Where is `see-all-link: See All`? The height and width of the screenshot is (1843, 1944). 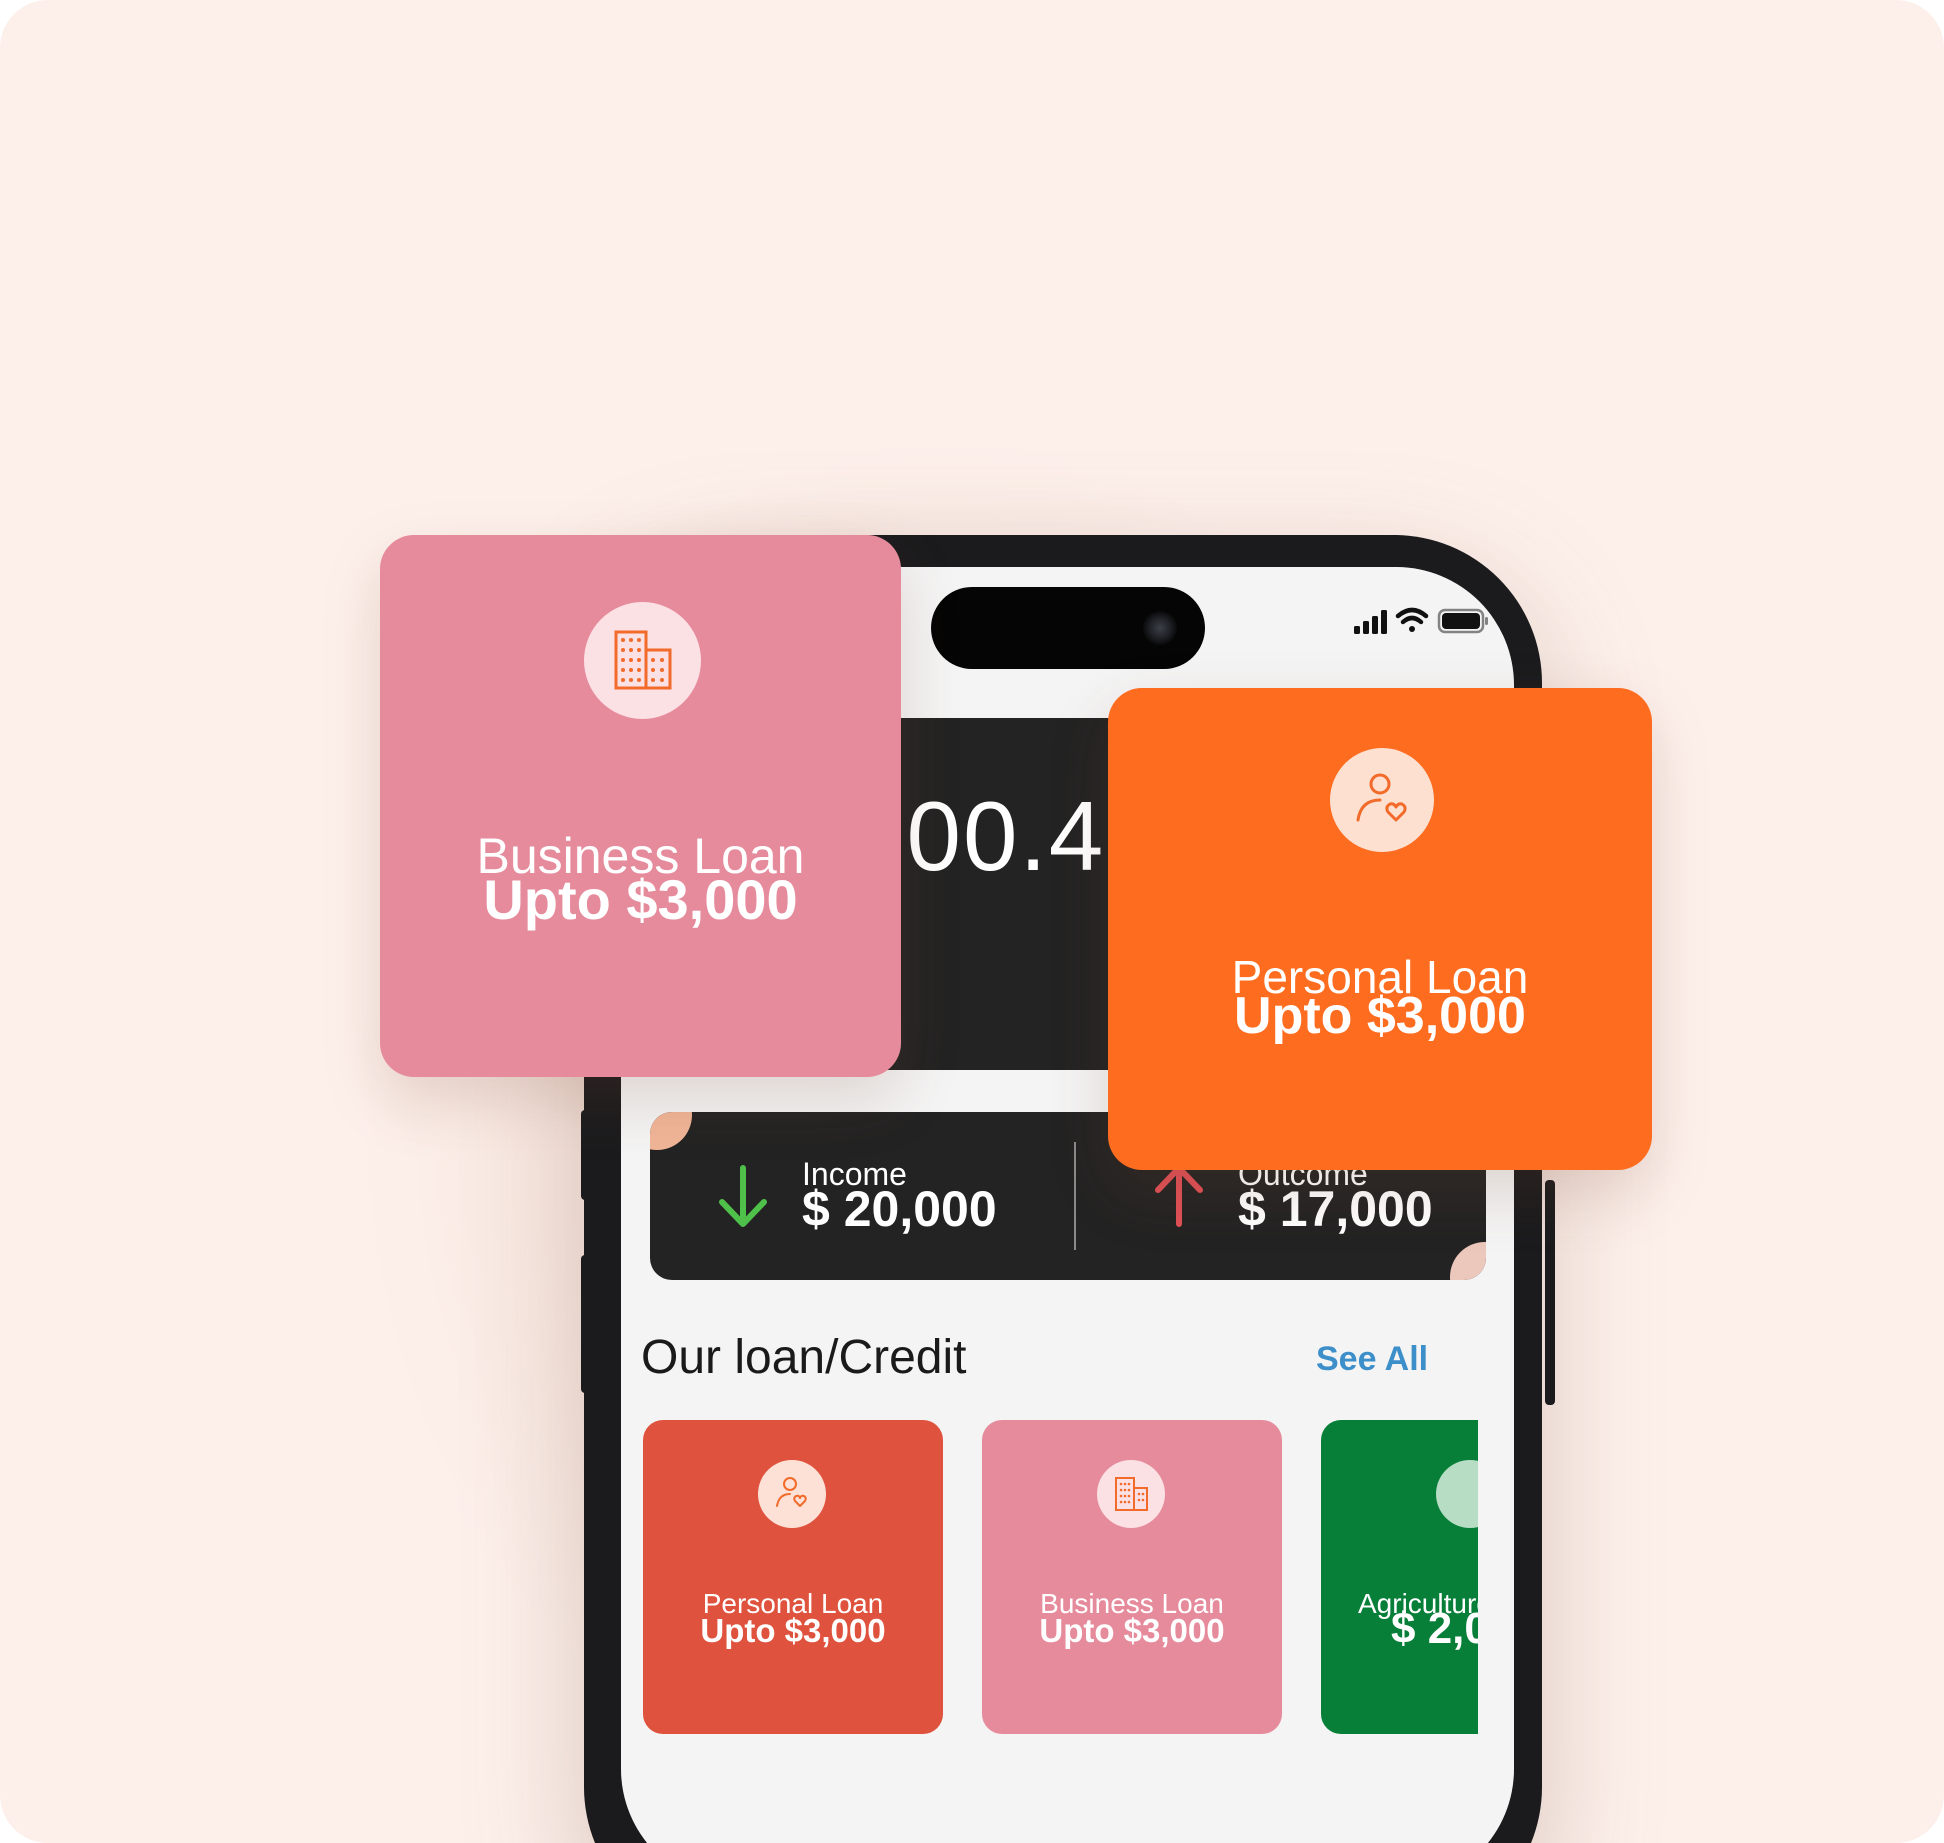
see-all-link: See All is located at coordinates (1372, 1359).